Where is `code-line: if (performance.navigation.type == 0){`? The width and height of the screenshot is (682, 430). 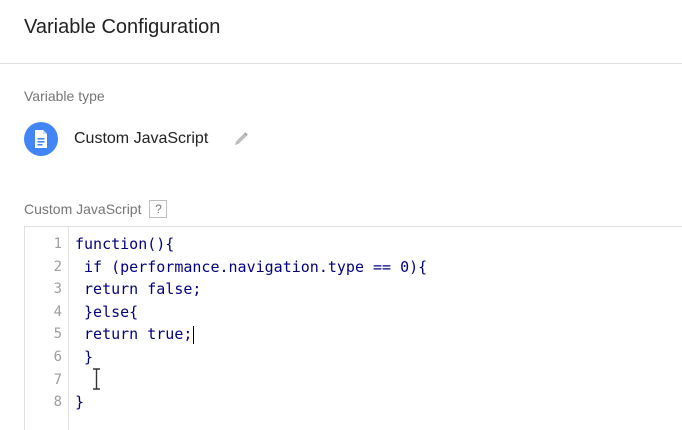 code-line: if (performance.navigation.type == 0){ is located at coordinates (251, 266).